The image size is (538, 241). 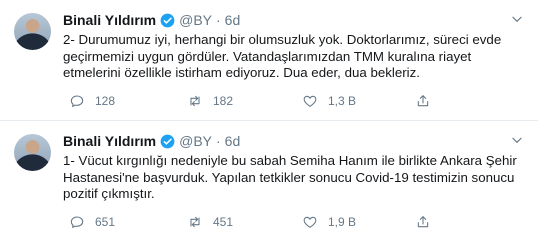 What do you see at coordinates (223, 101) in the screenshot?
I see `retweet-count: 182` at bounding box center [223, 101].